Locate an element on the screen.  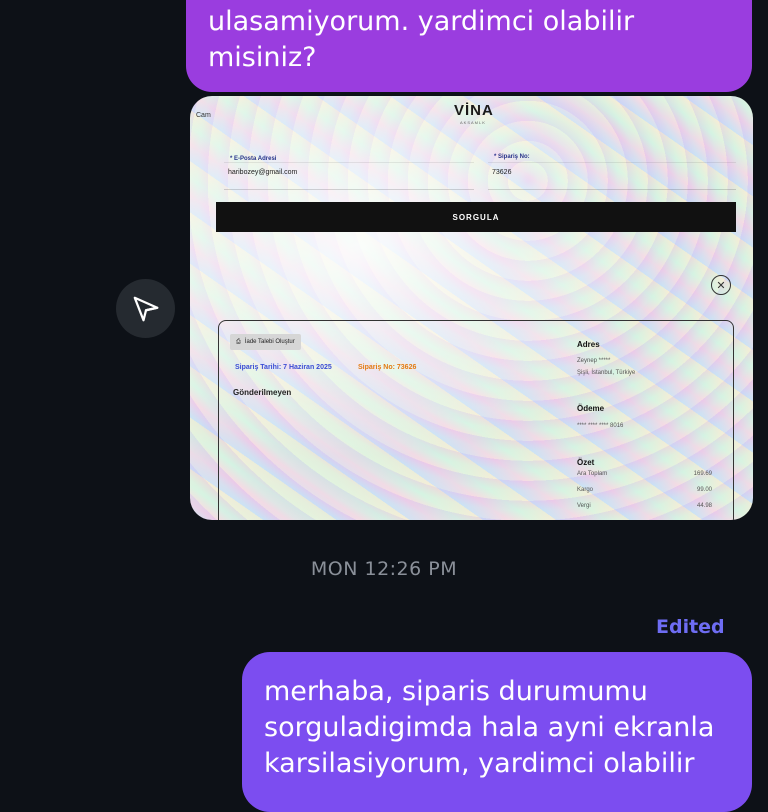
photo-summary-label: Kargo is located at coordinates (585, 490).